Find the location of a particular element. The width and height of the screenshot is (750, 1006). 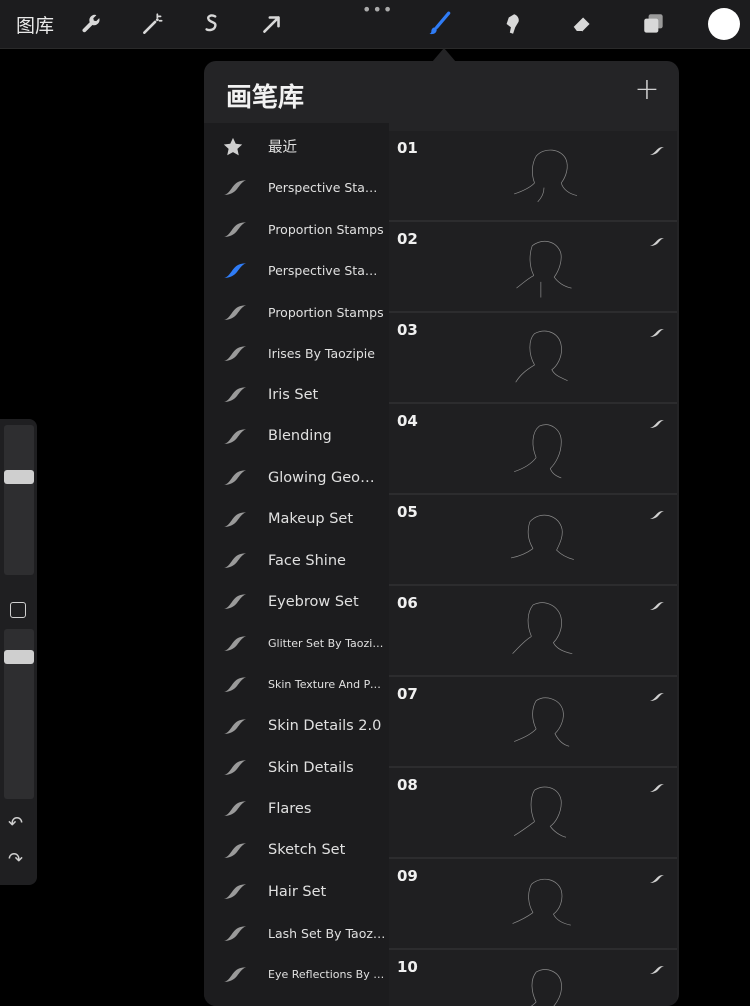

selection-icon is located at coordinates (212, 24).